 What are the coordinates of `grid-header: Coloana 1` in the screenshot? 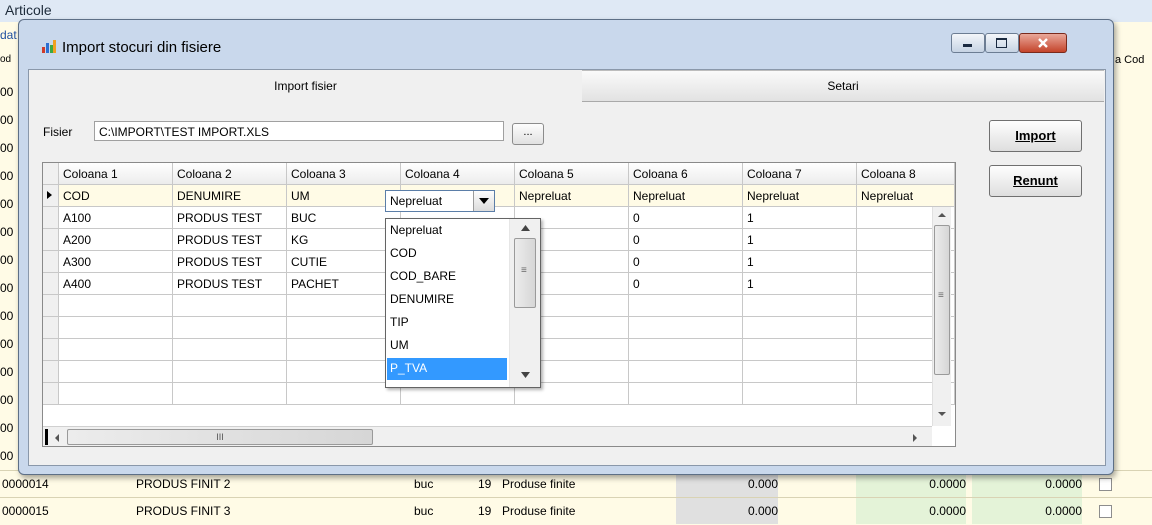 It's located at (116, 174).